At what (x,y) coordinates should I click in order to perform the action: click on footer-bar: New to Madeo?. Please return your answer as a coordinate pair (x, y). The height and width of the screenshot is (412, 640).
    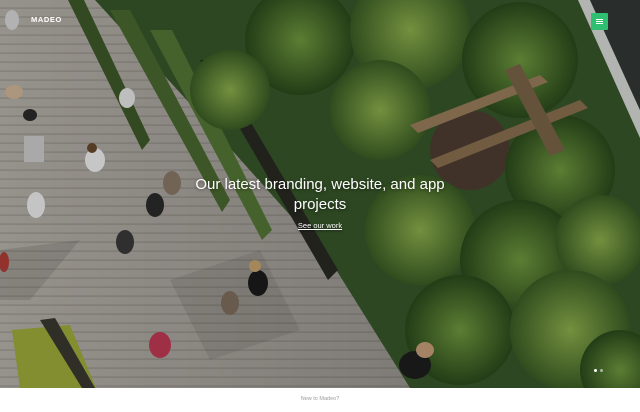
    Looking at the image, I should click on (320, 400).